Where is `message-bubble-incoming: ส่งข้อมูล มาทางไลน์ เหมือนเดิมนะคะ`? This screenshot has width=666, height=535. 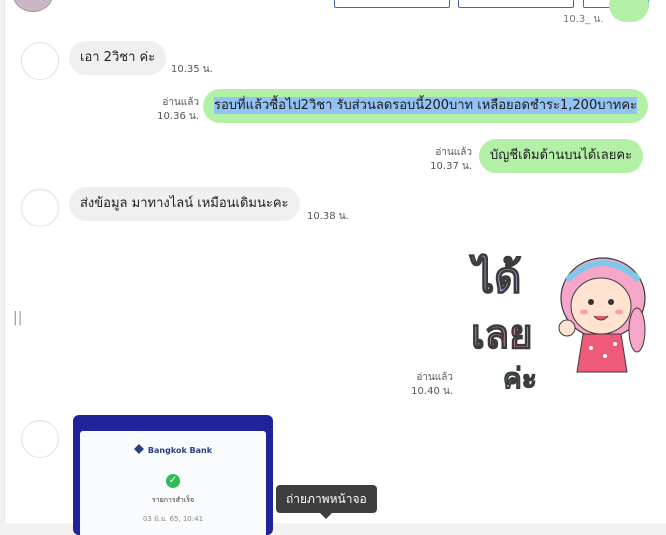 message-bubble-incoming: ส่งข้อมูล มาทางไลน์ เหมือนเดิมนะคะ is located at coordinates (184, 204).